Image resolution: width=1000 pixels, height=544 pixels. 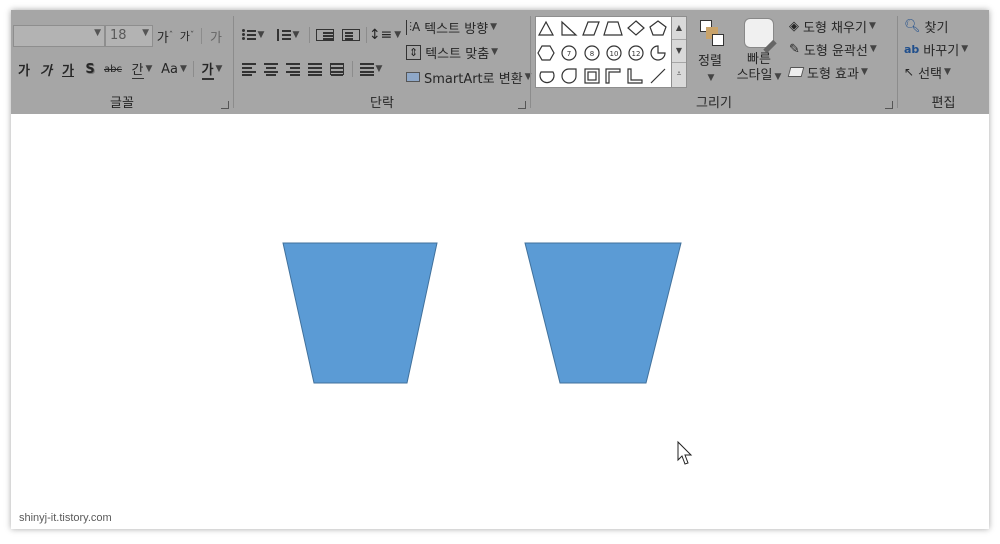 I want to click on numbering-button: ▼, so click(x=288, y=35).